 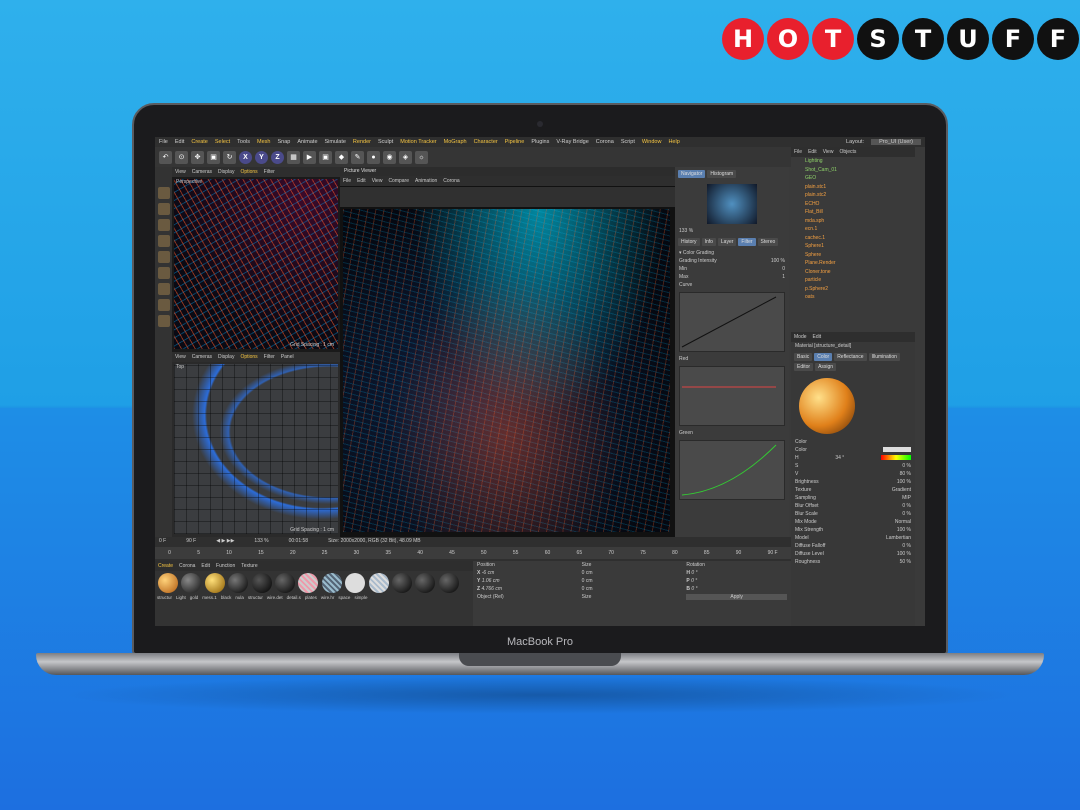 What do you see at coordinates (191, 541) in the screenshot?
I see `frame-end: 90 F` at bounding box center [191, 541].